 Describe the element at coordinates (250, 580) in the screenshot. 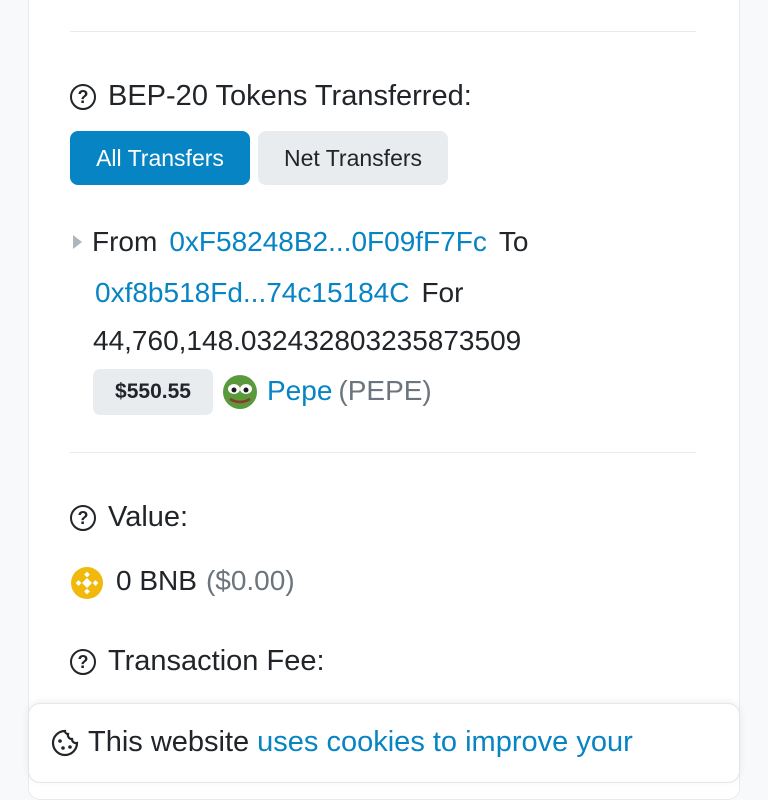

I see `value-usd: ($0.00)` at that location.